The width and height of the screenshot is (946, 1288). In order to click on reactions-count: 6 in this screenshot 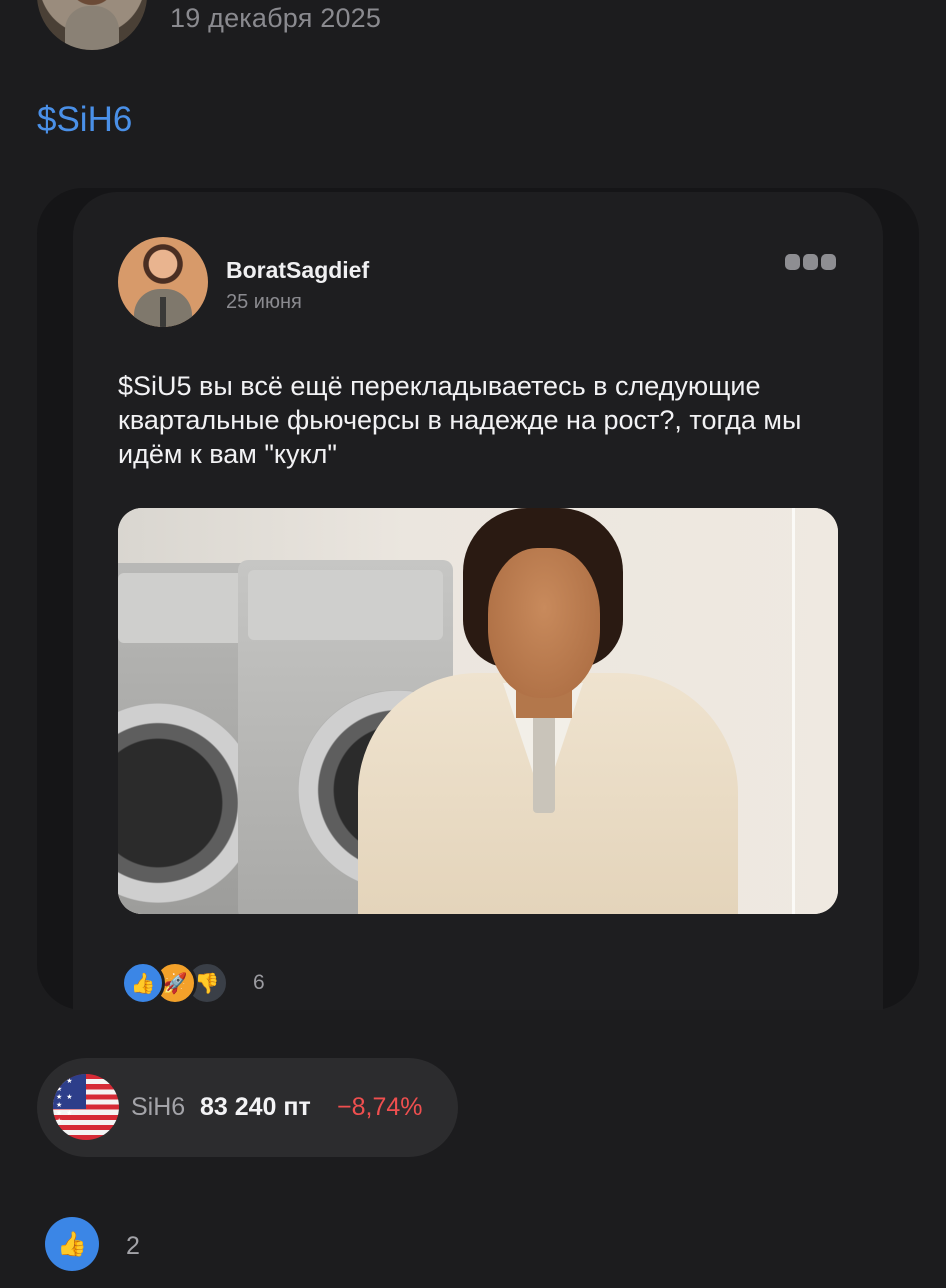, I will do `click(259, 982)`.